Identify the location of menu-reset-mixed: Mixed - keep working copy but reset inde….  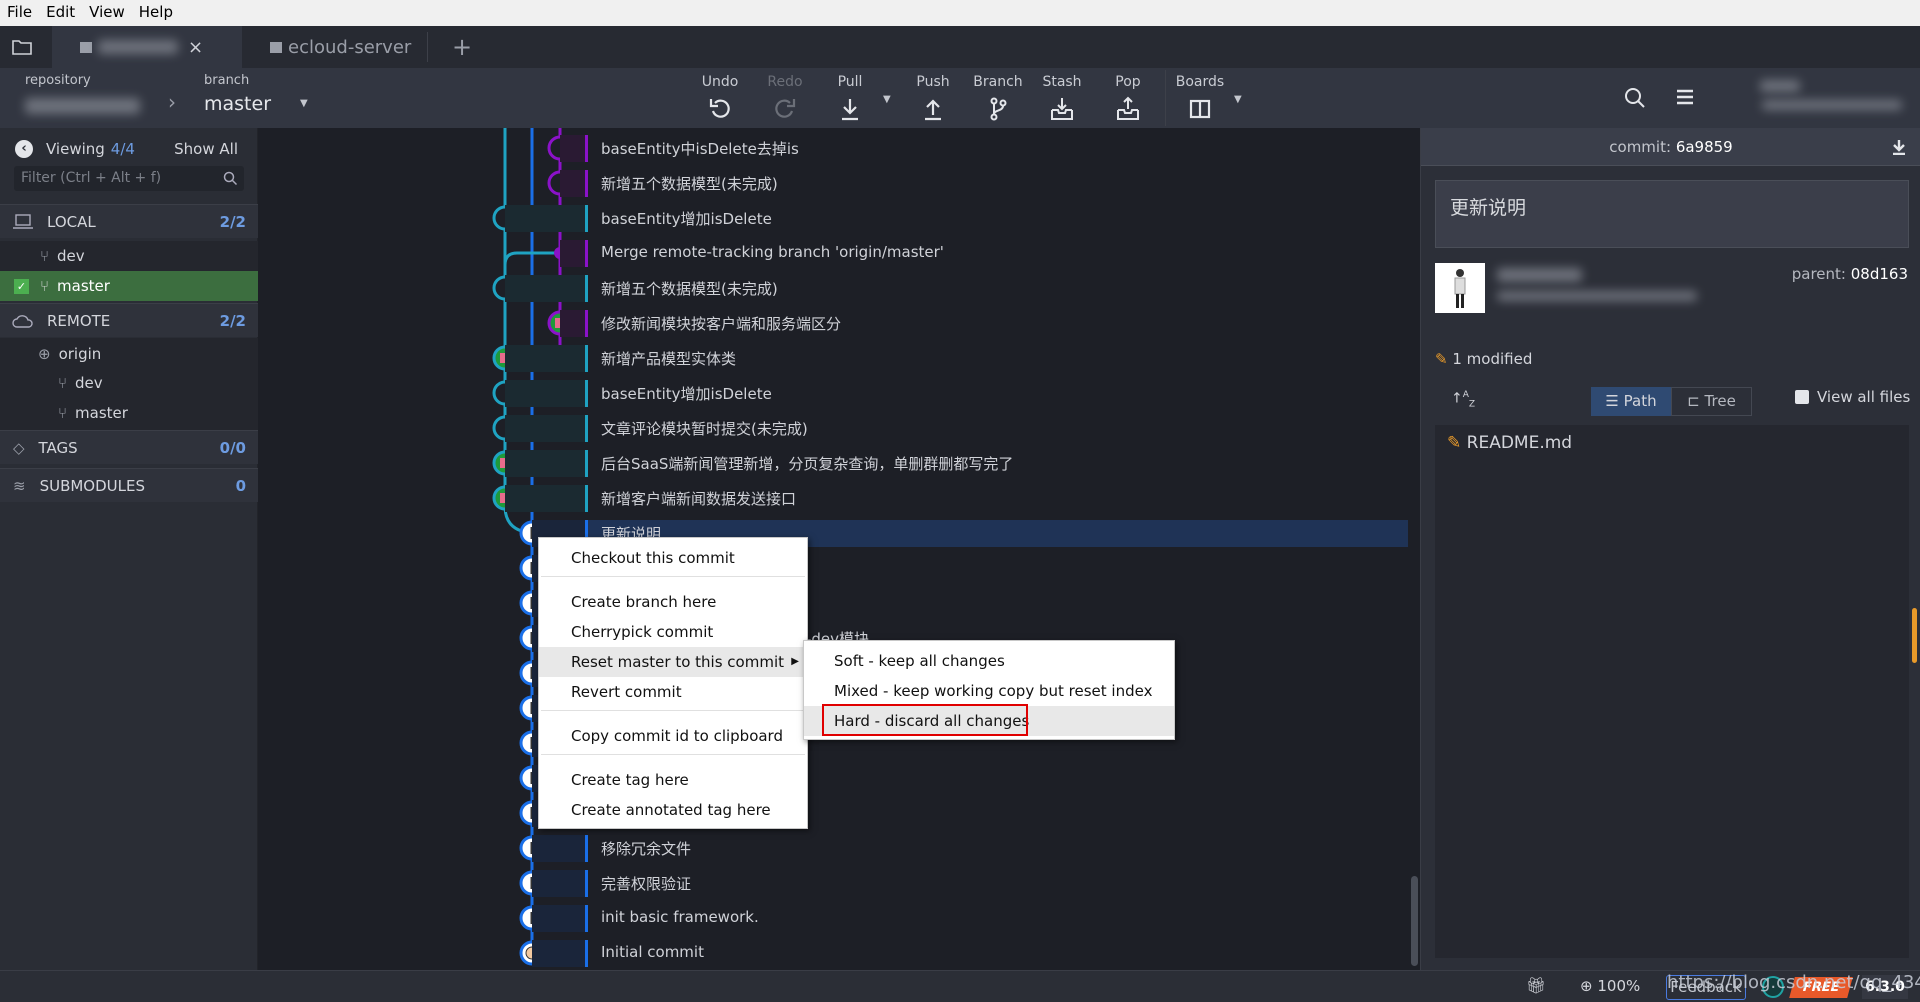
(989, 691).